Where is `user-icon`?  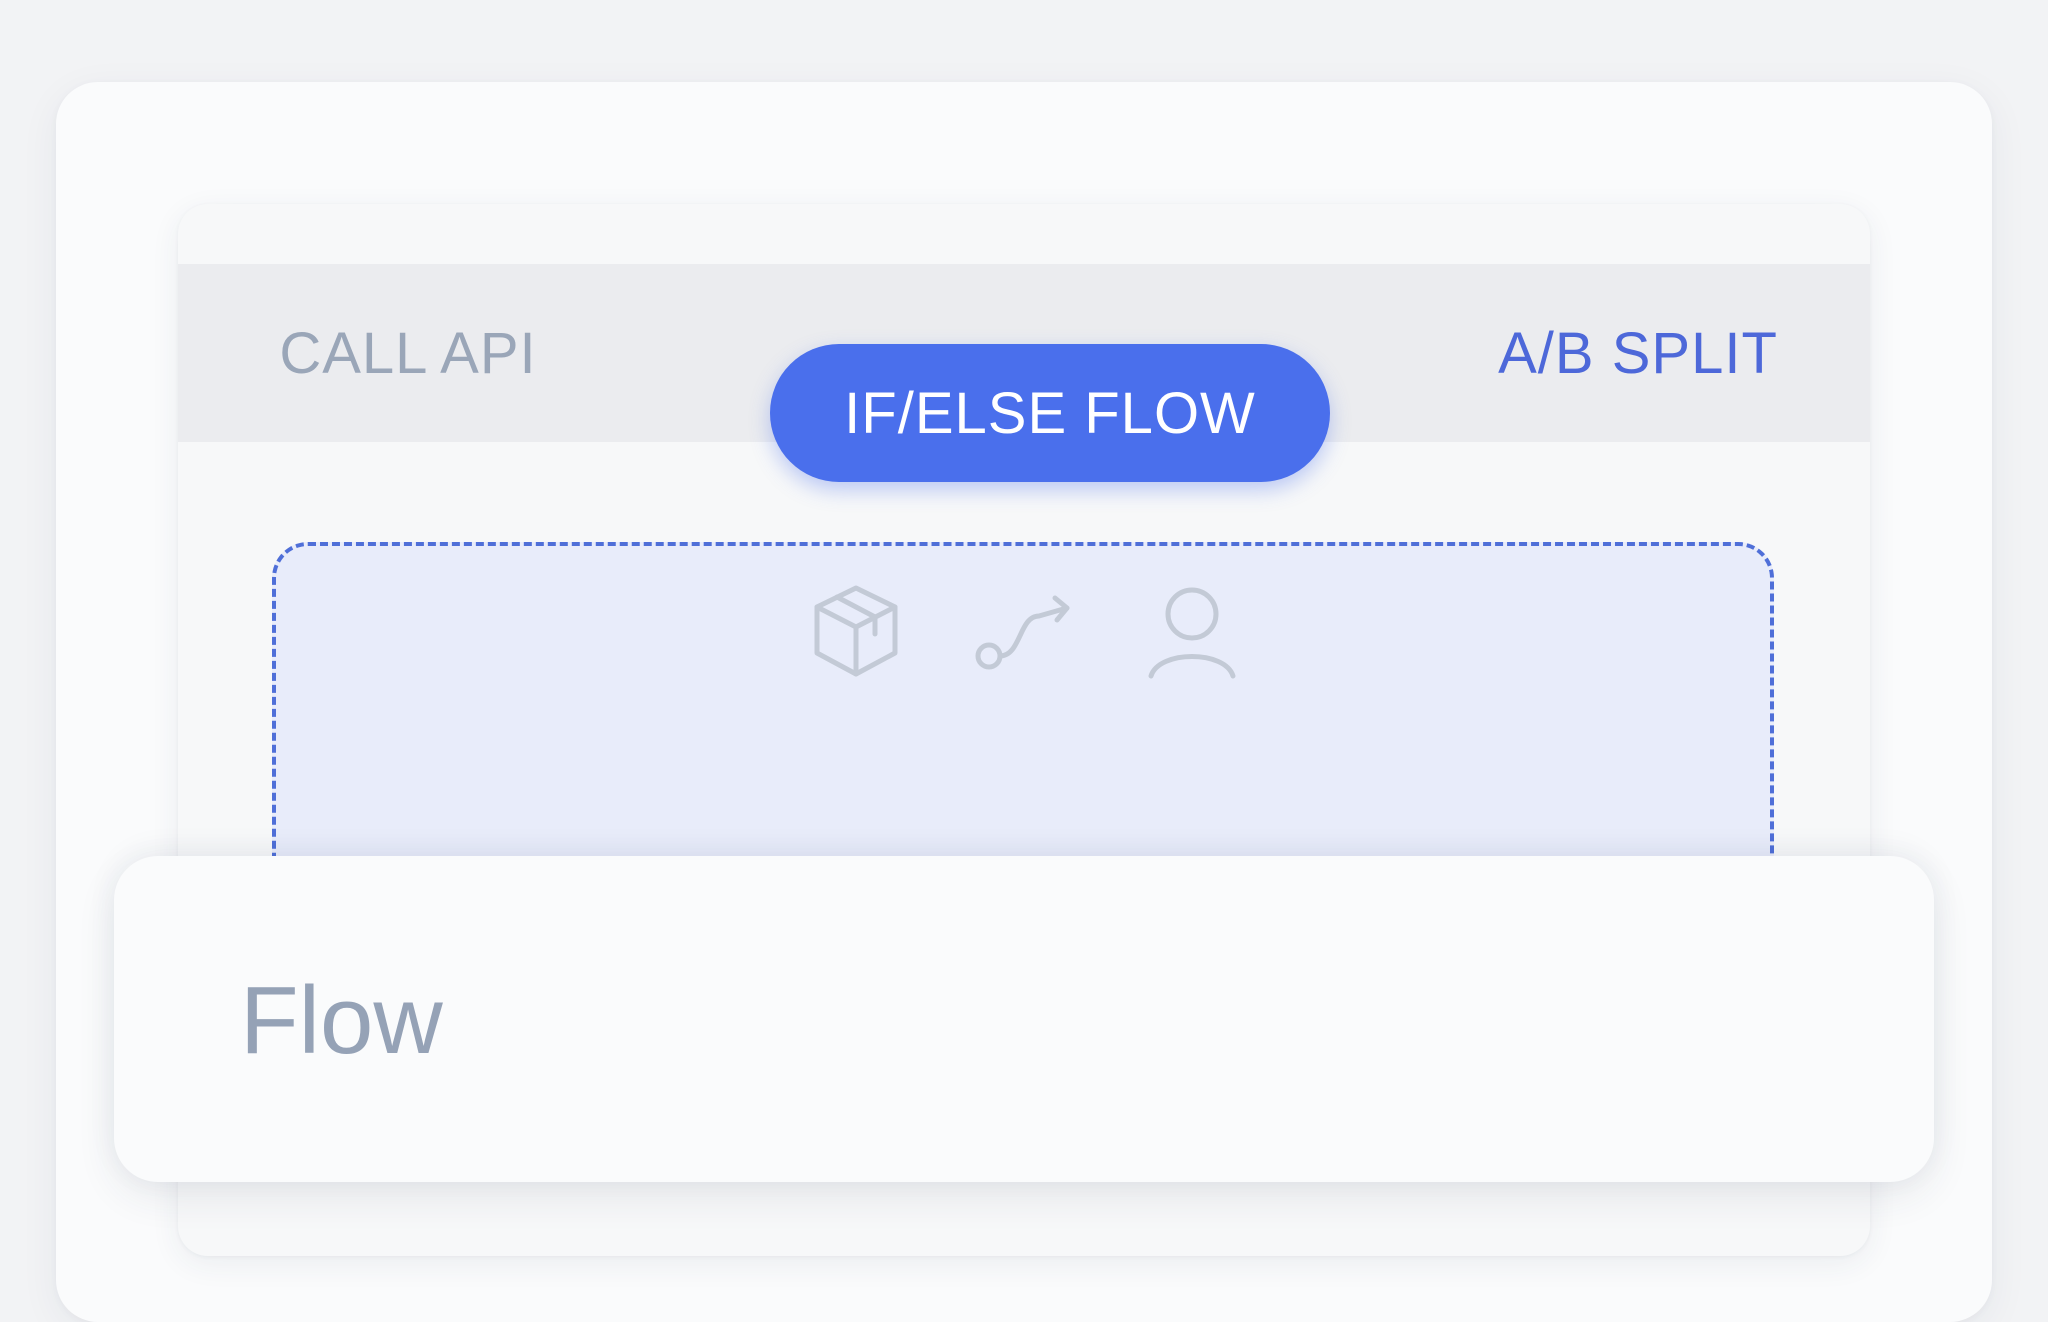
user-icon is located at coordinates (1192, 631).